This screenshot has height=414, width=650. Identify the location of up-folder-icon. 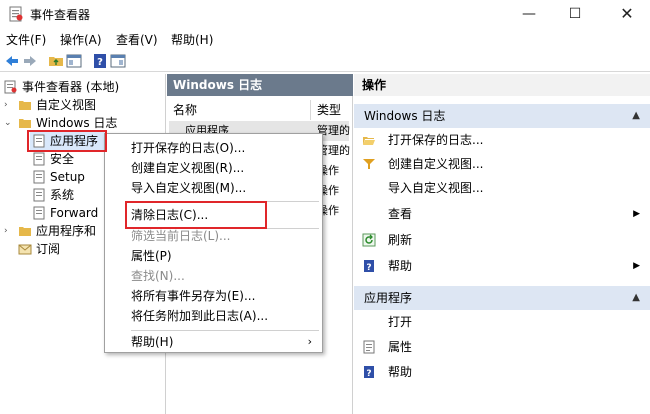
(56, 61).